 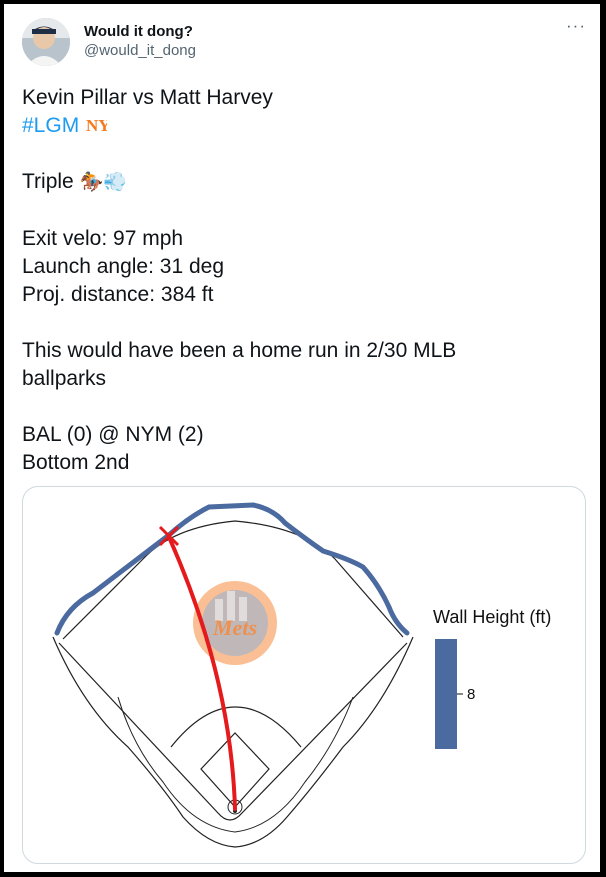 I want to click on result-text: Triple, so click(x=48, y=181).